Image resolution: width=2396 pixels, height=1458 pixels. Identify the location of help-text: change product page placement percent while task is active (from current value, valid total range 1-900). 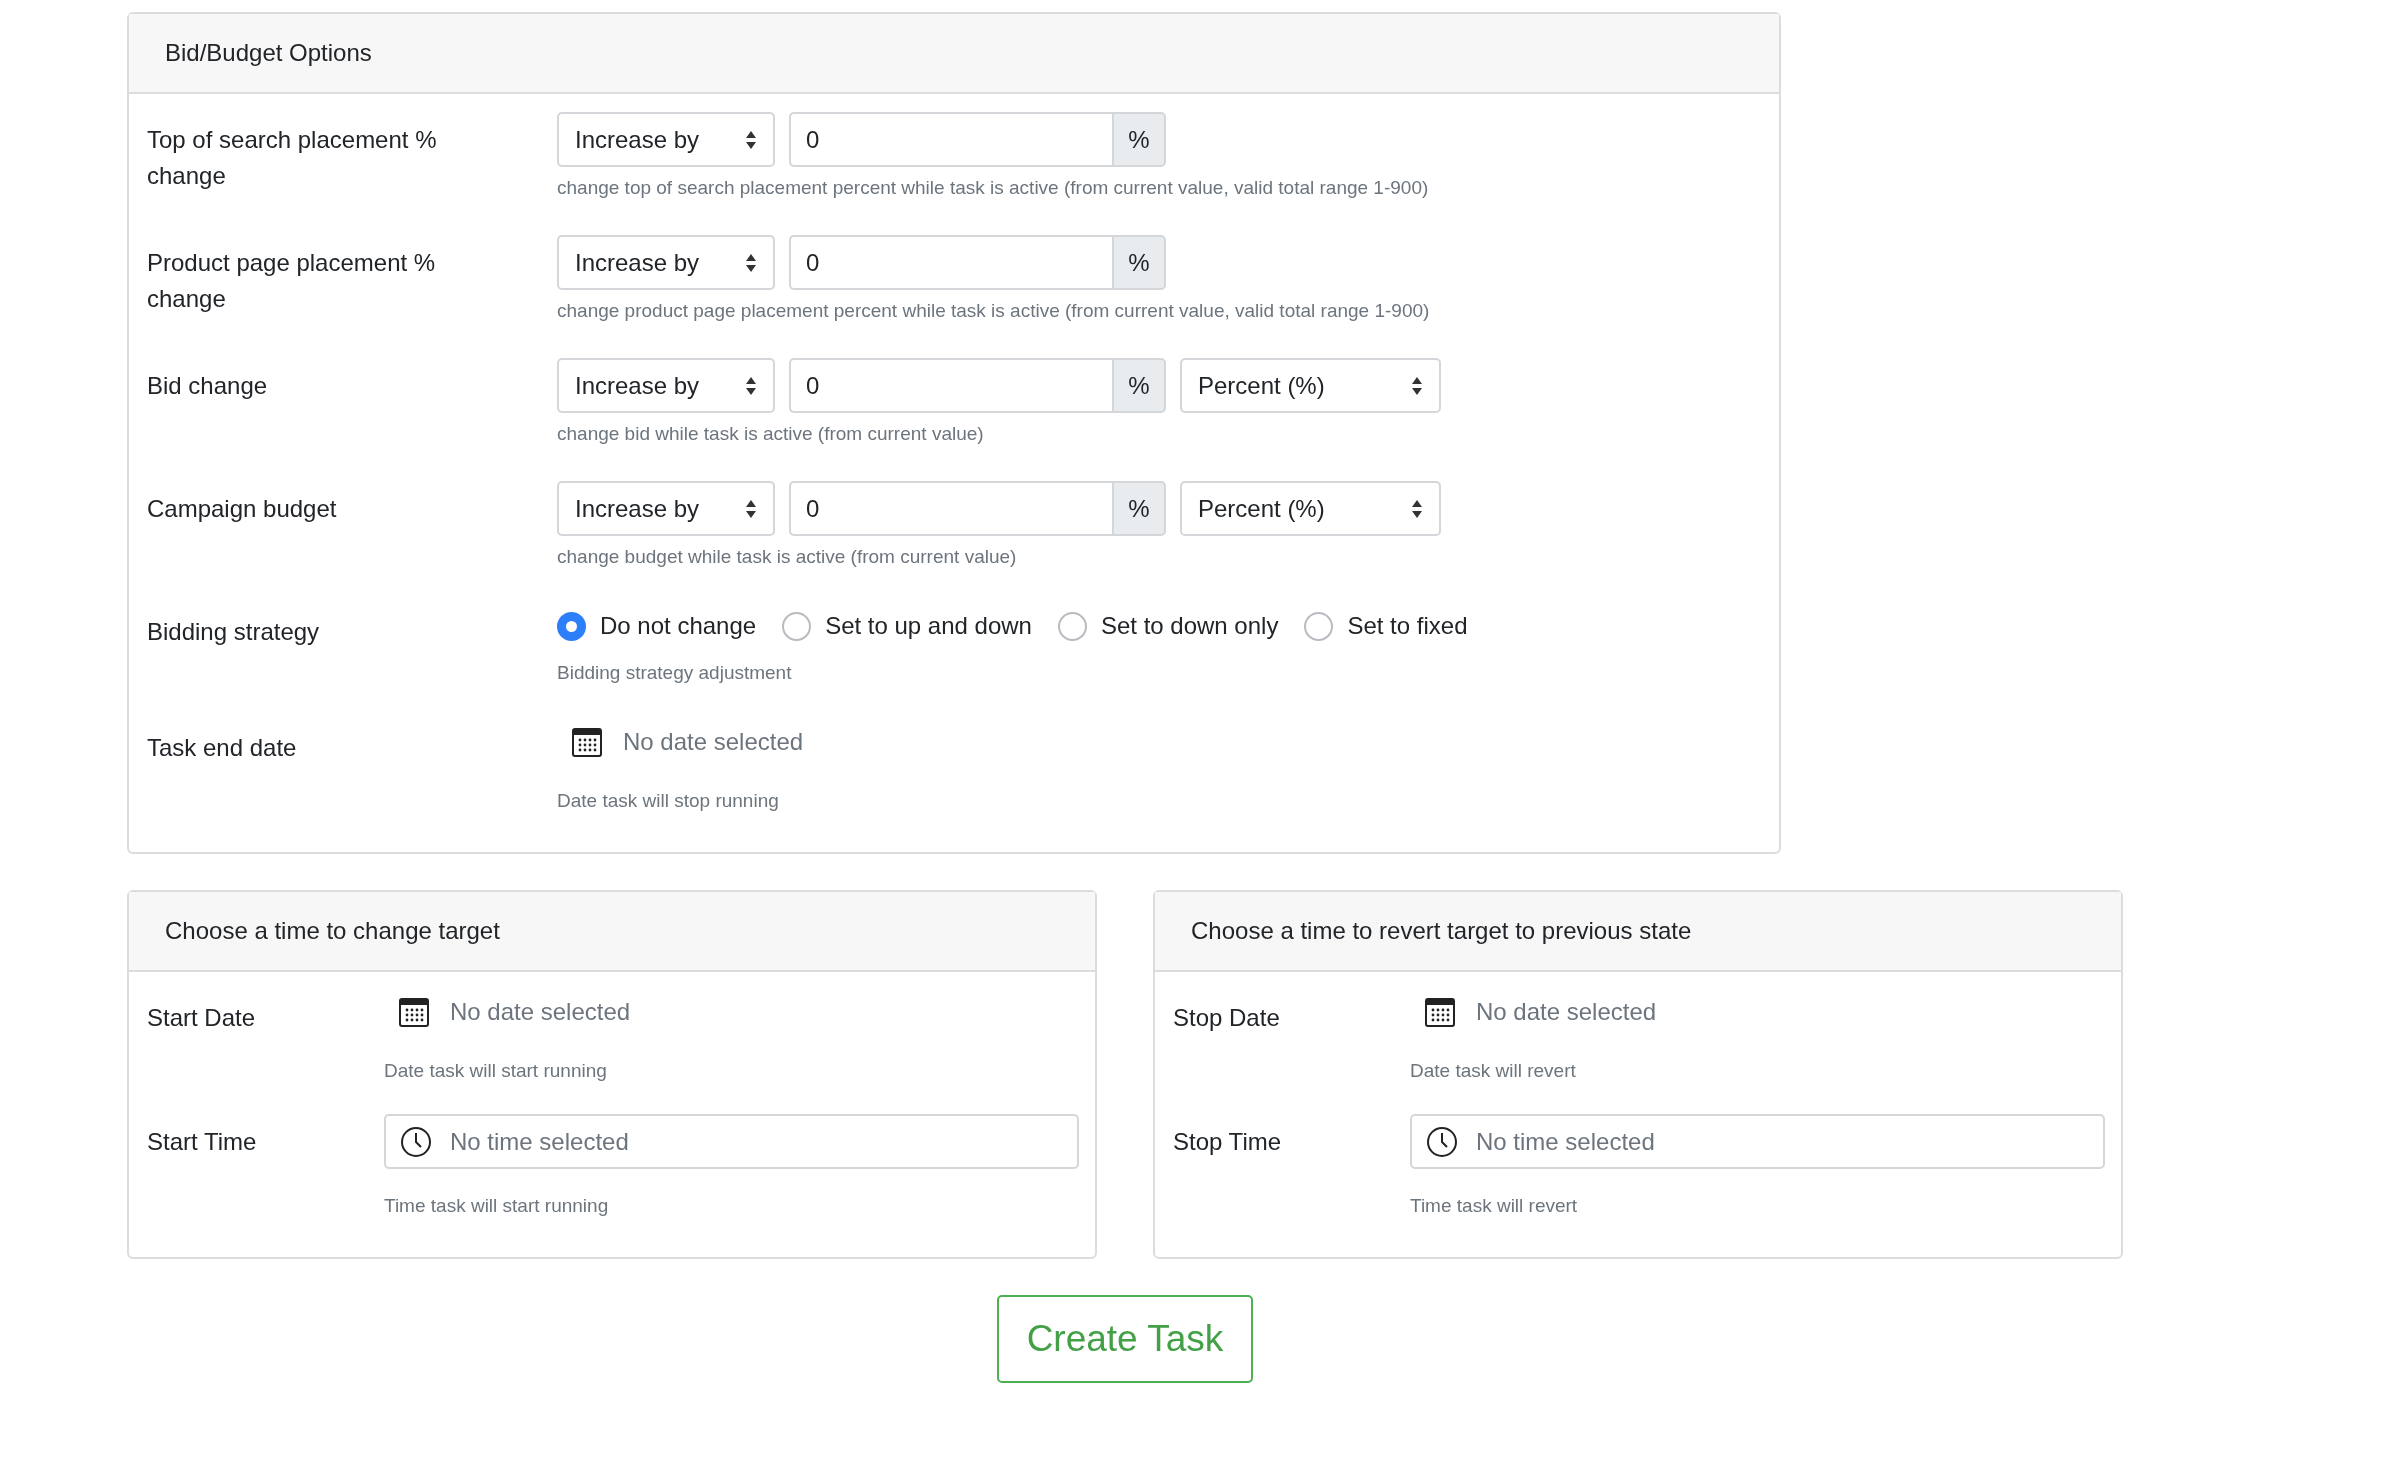
(993, 311).